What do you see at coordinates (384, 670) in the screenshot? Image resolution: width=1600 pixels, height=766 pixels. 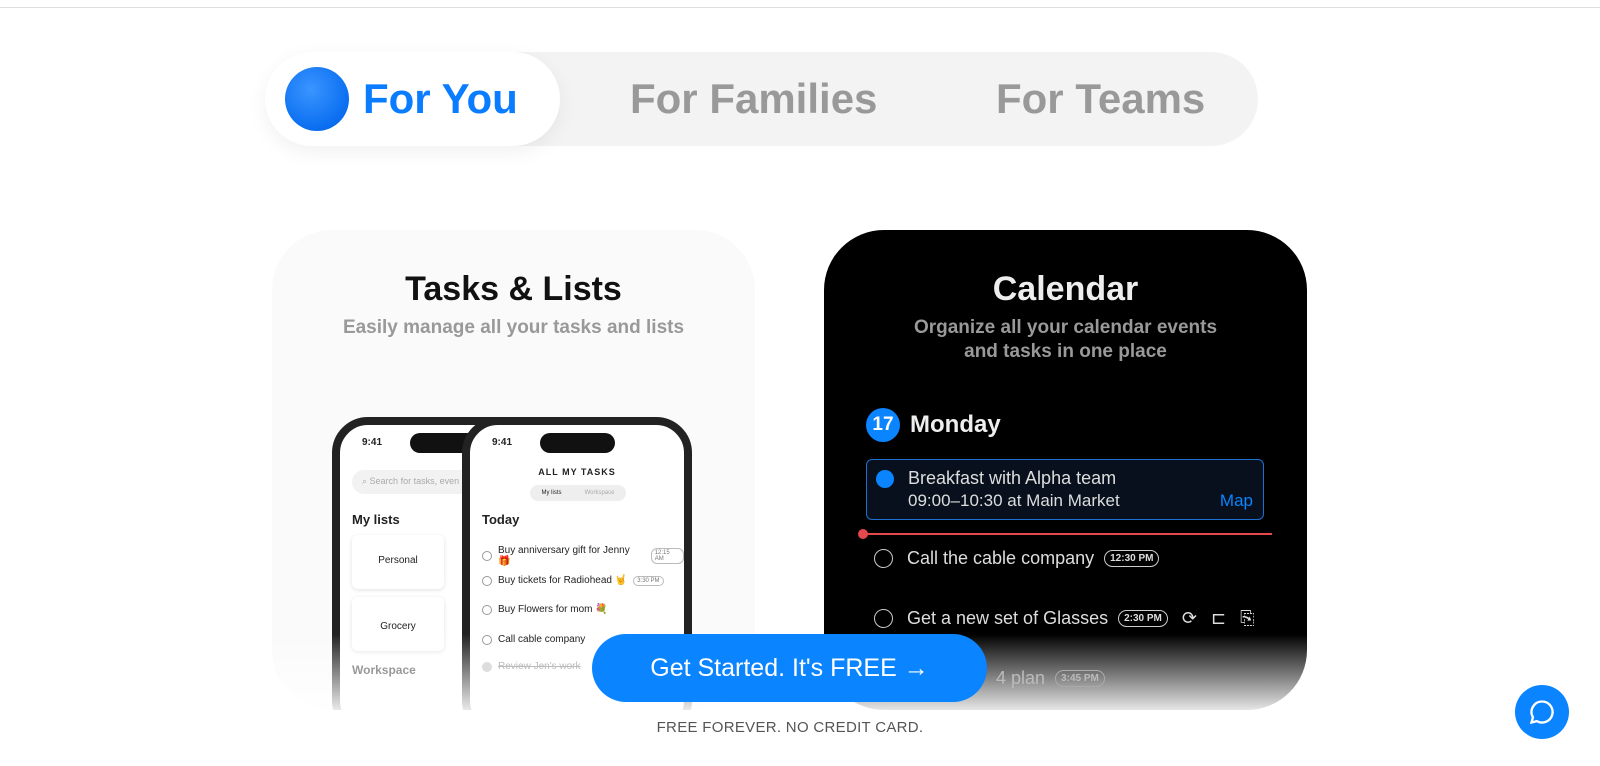 I see `workspace-heading: Workspace` at bounding box center [384, 670].